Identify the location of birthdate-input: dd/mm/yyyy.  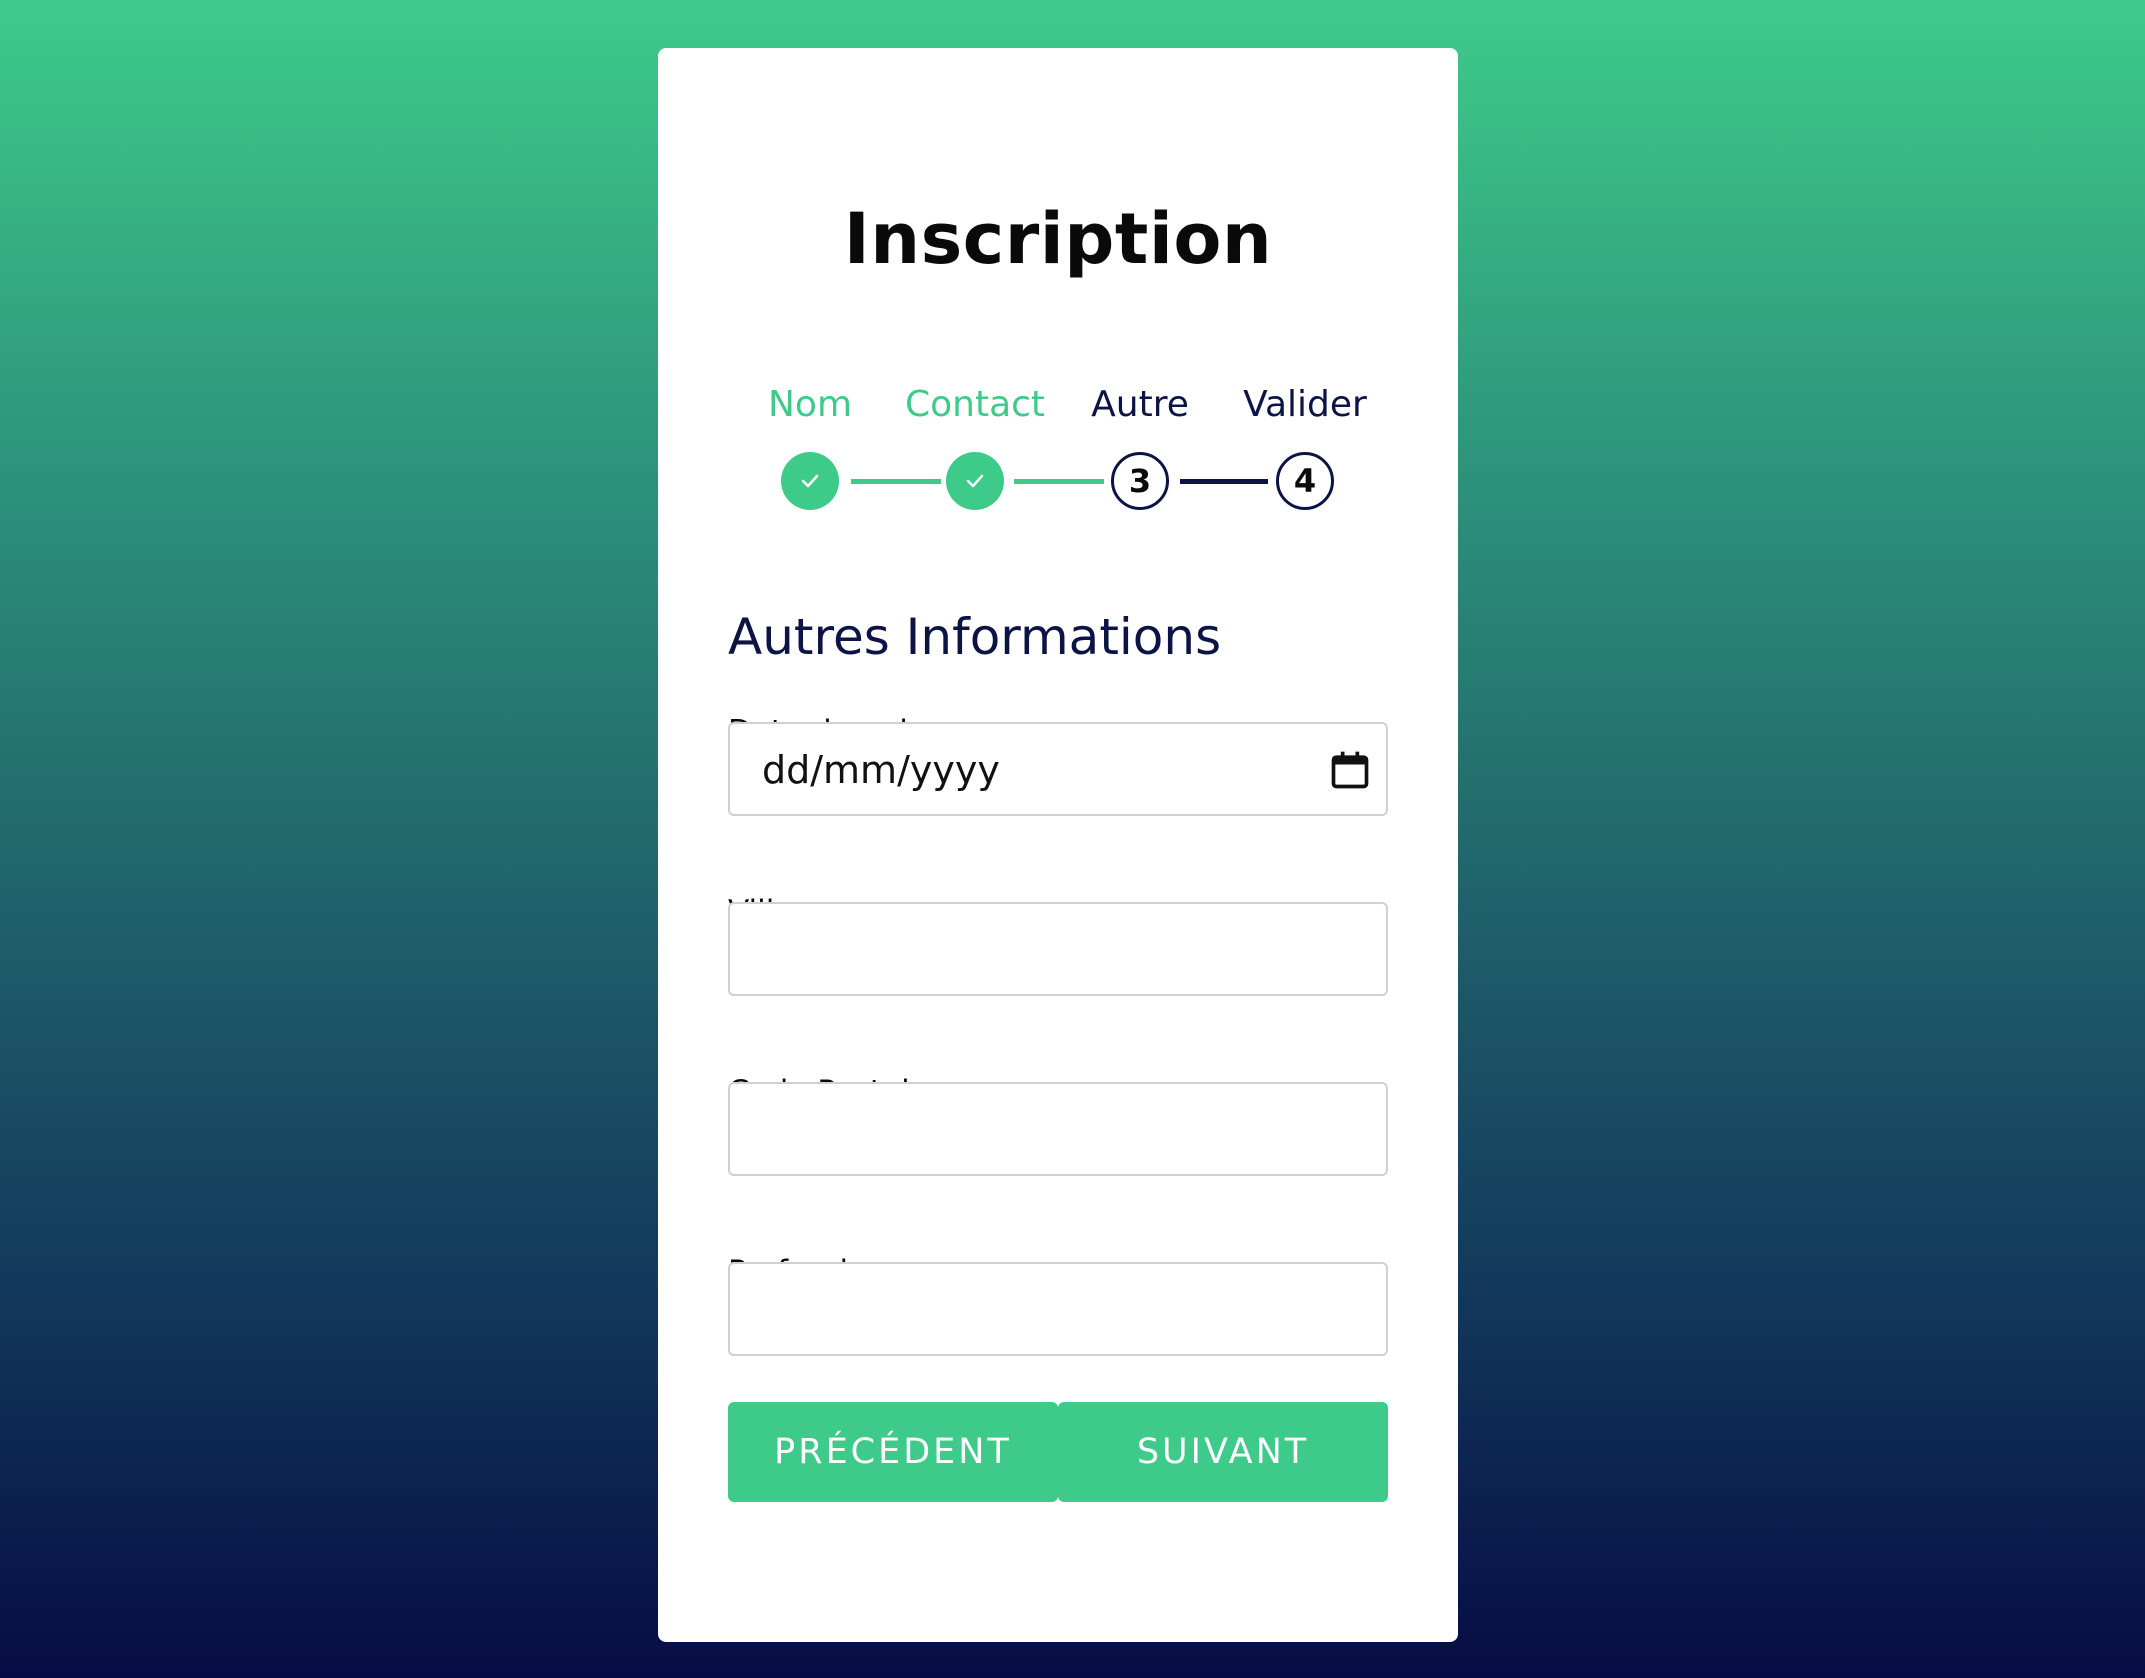
(1058, 769).